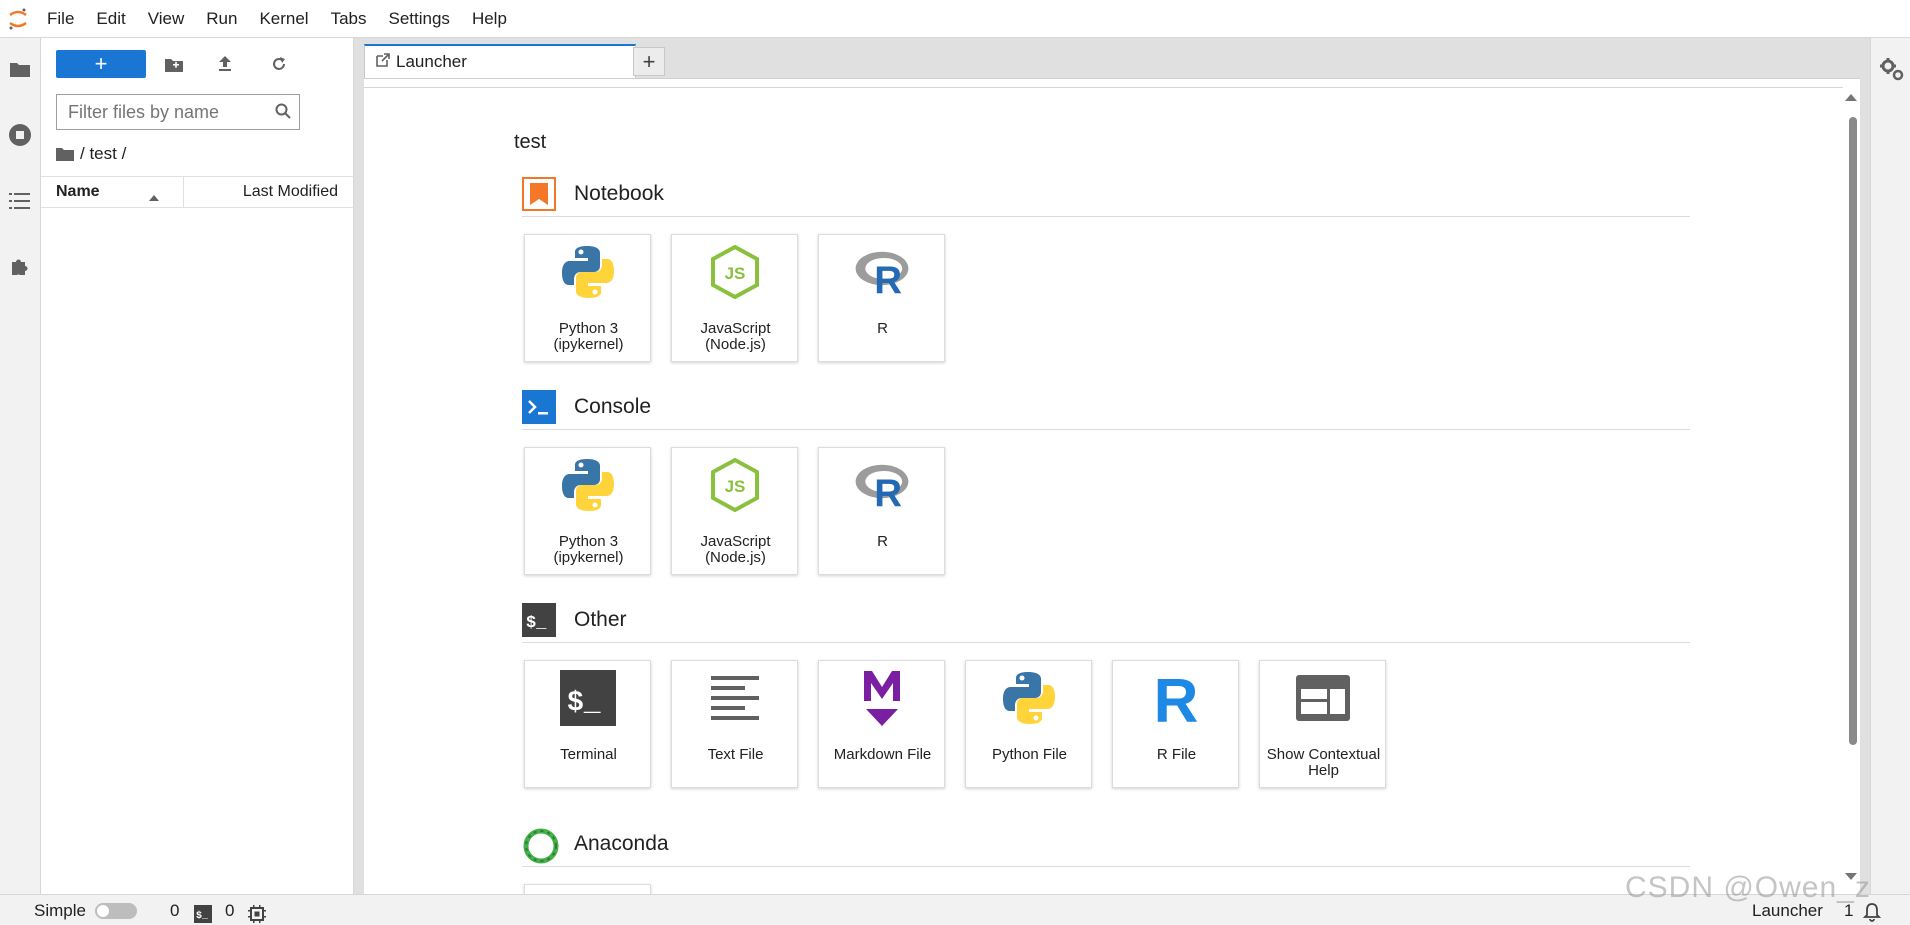  I want to click on breadcrumb-path: / test /, so click(103, 154).